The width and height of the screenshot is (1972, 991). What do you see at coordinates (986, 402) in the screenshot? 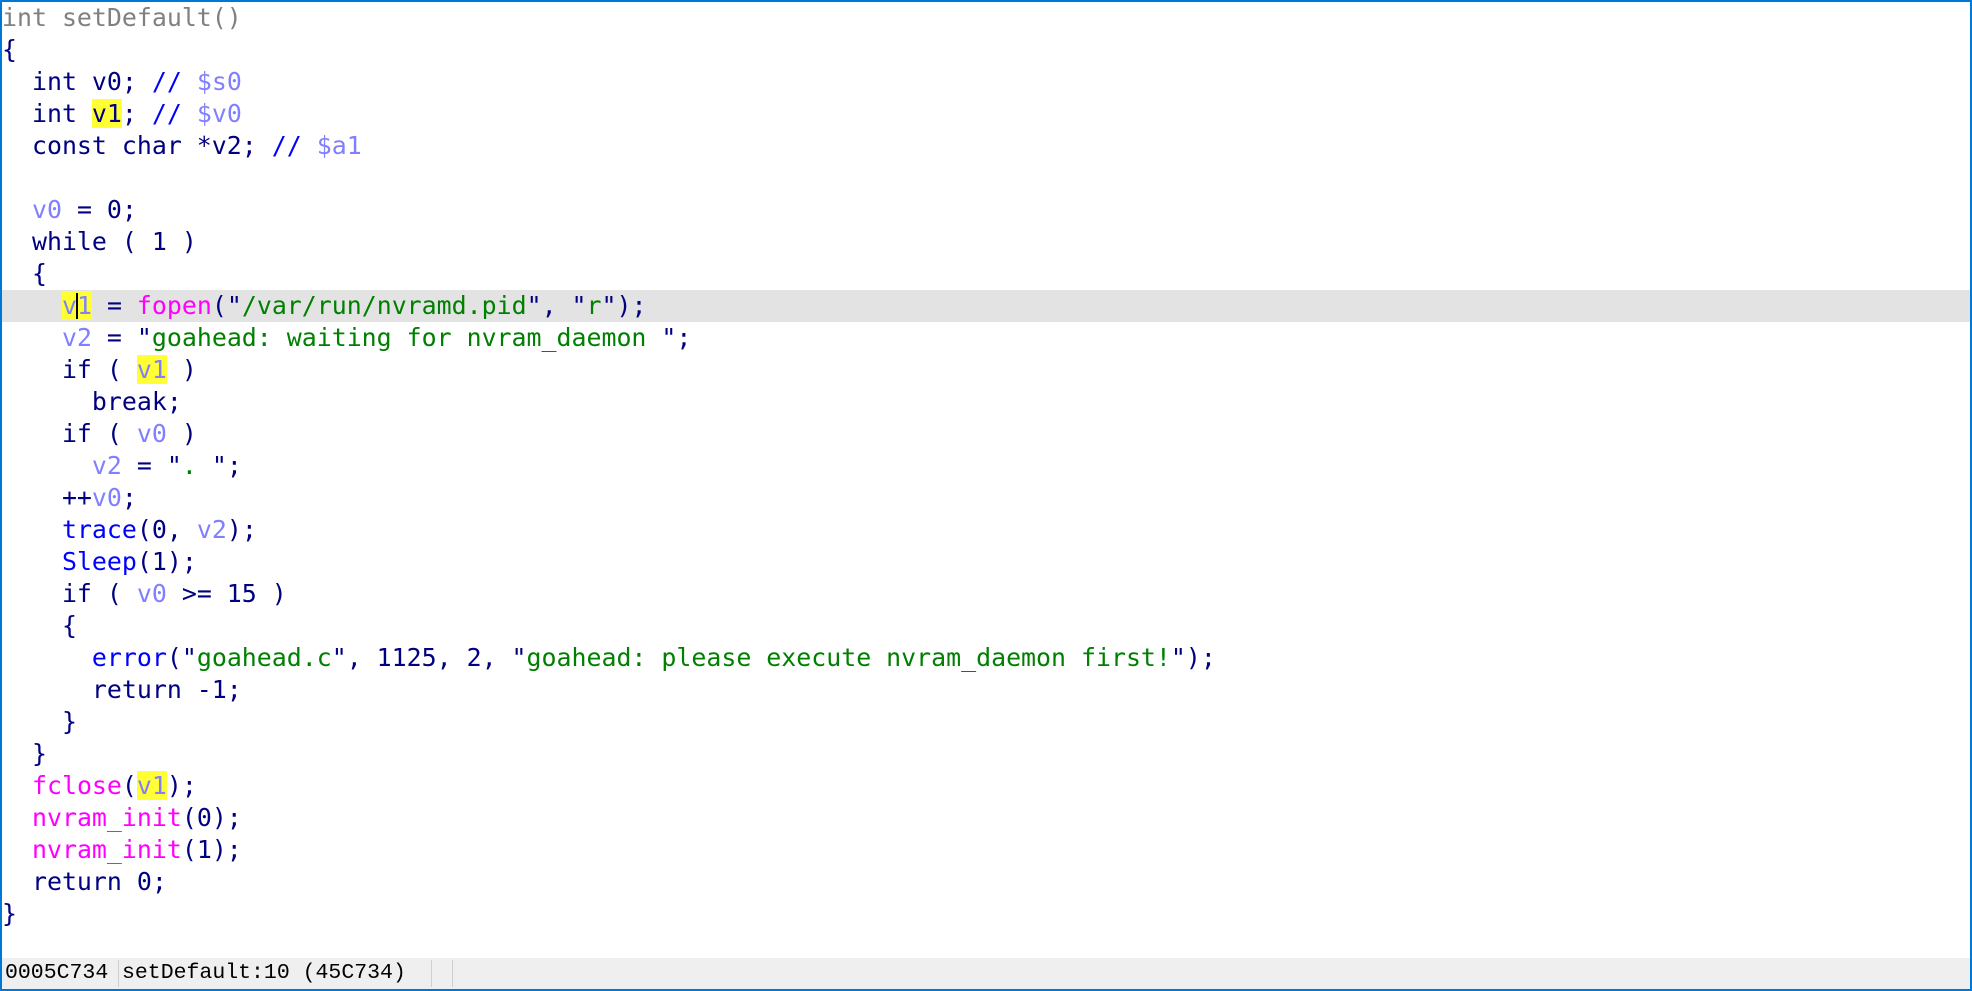
I see `code-line: break;` at bounding box center [986, 402].